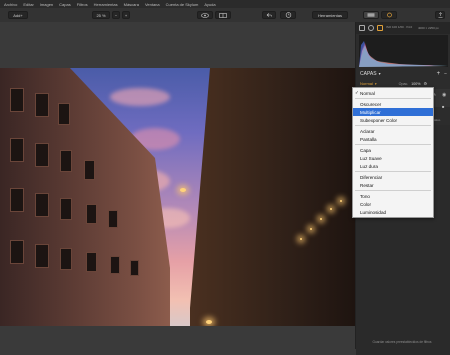  I want to click on zoom-value: 25 %, so click(101, 15).